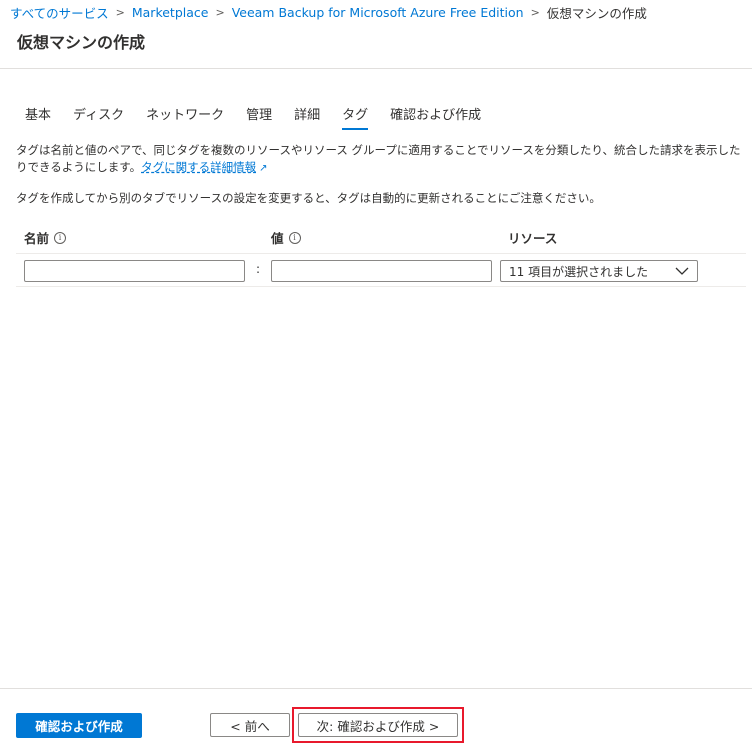 This screenshot has height=756, width=752. What do you see at coordinates (596, 13) in the screenshot?
I see `breadcrumb-current: 仮想マシンの作成` at bounding box center [596, 13].